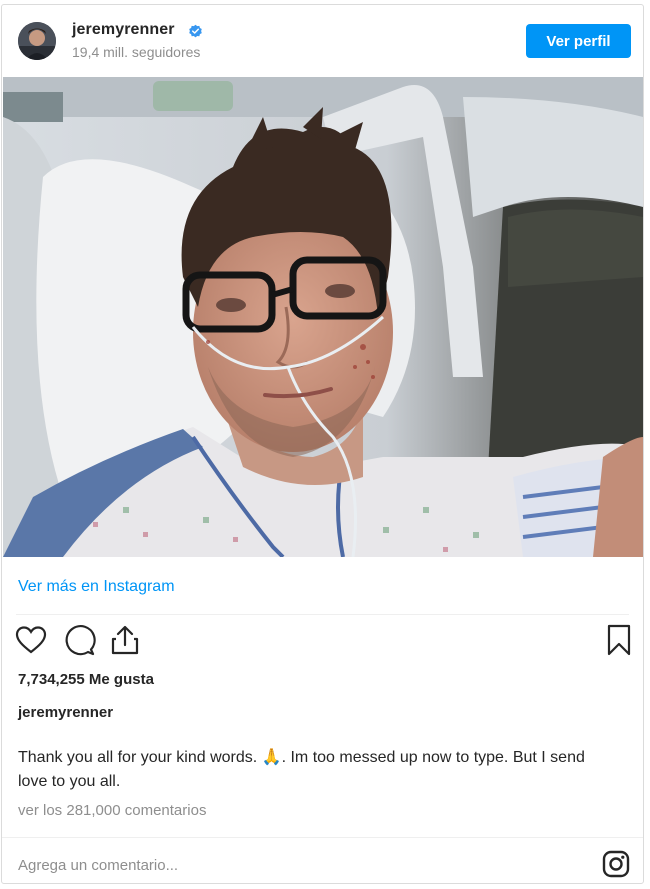  I want to click on comment-input, so click(278, 865).